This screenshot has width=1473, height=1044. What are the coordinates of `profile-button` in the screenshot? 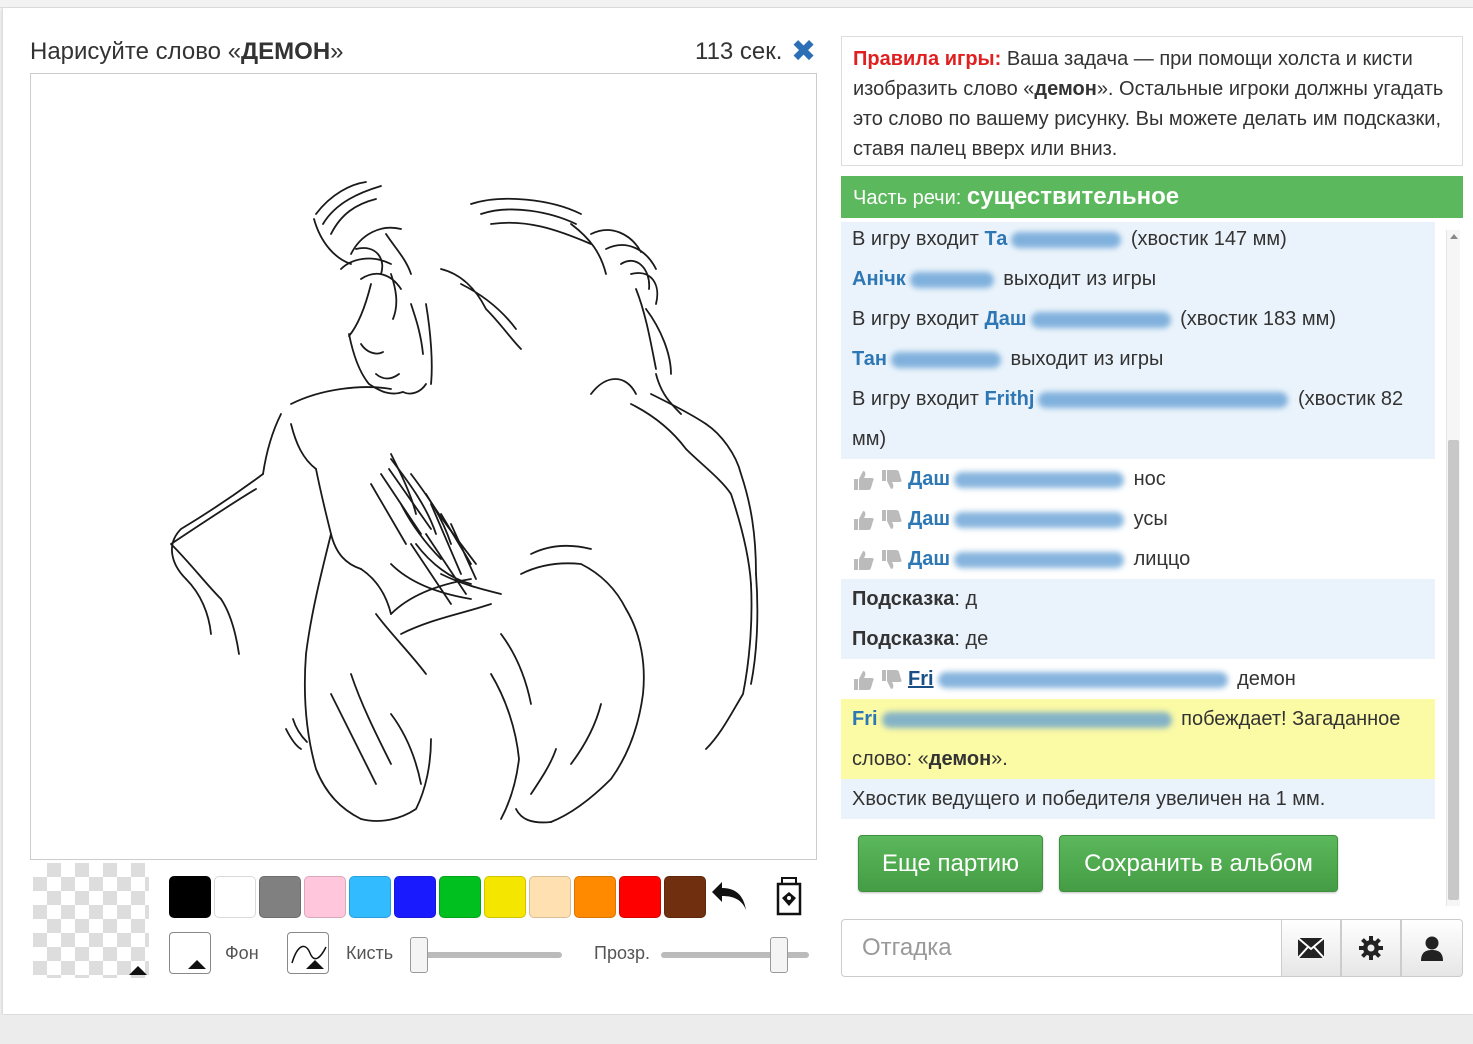 It's located at (1432, 948).